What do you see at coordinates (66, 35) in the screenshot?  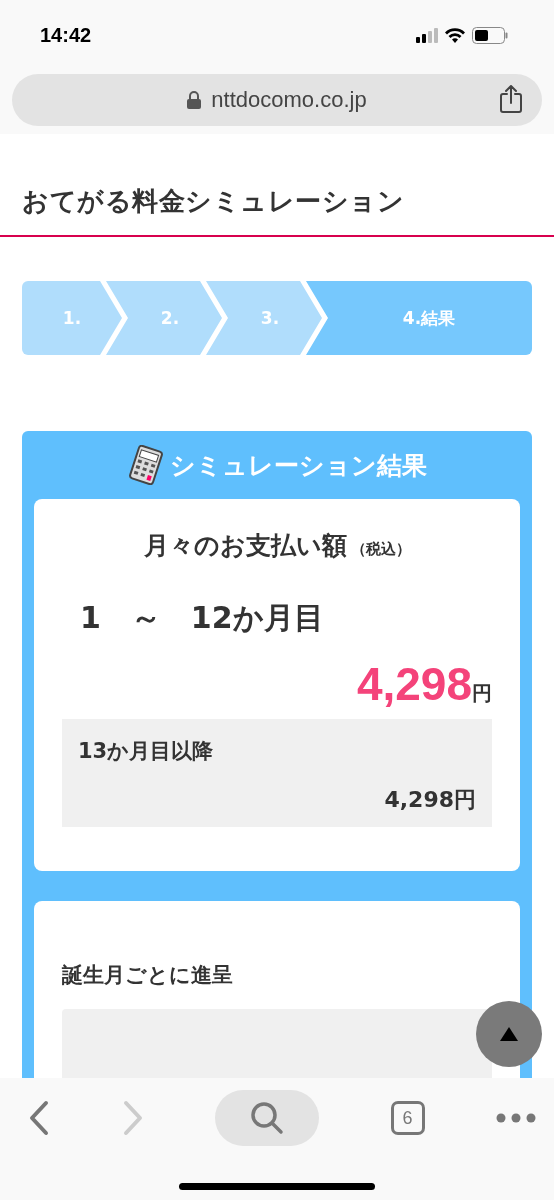 I see `status-time: 14:42` at bounding box center [66, 35].